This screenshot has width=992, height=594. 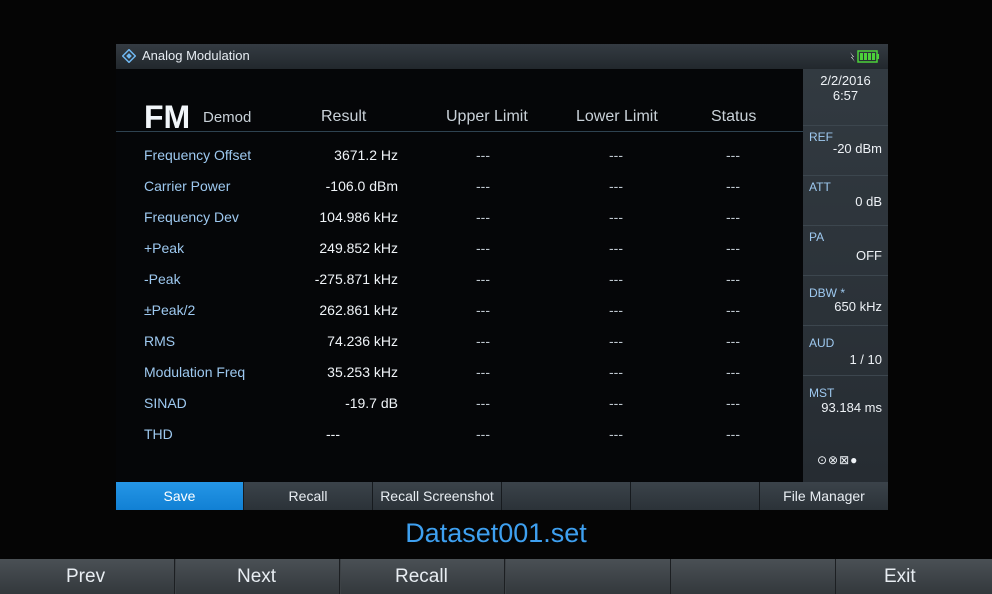 I want to click on recall-key: Recall, so click(x=423, y=576).